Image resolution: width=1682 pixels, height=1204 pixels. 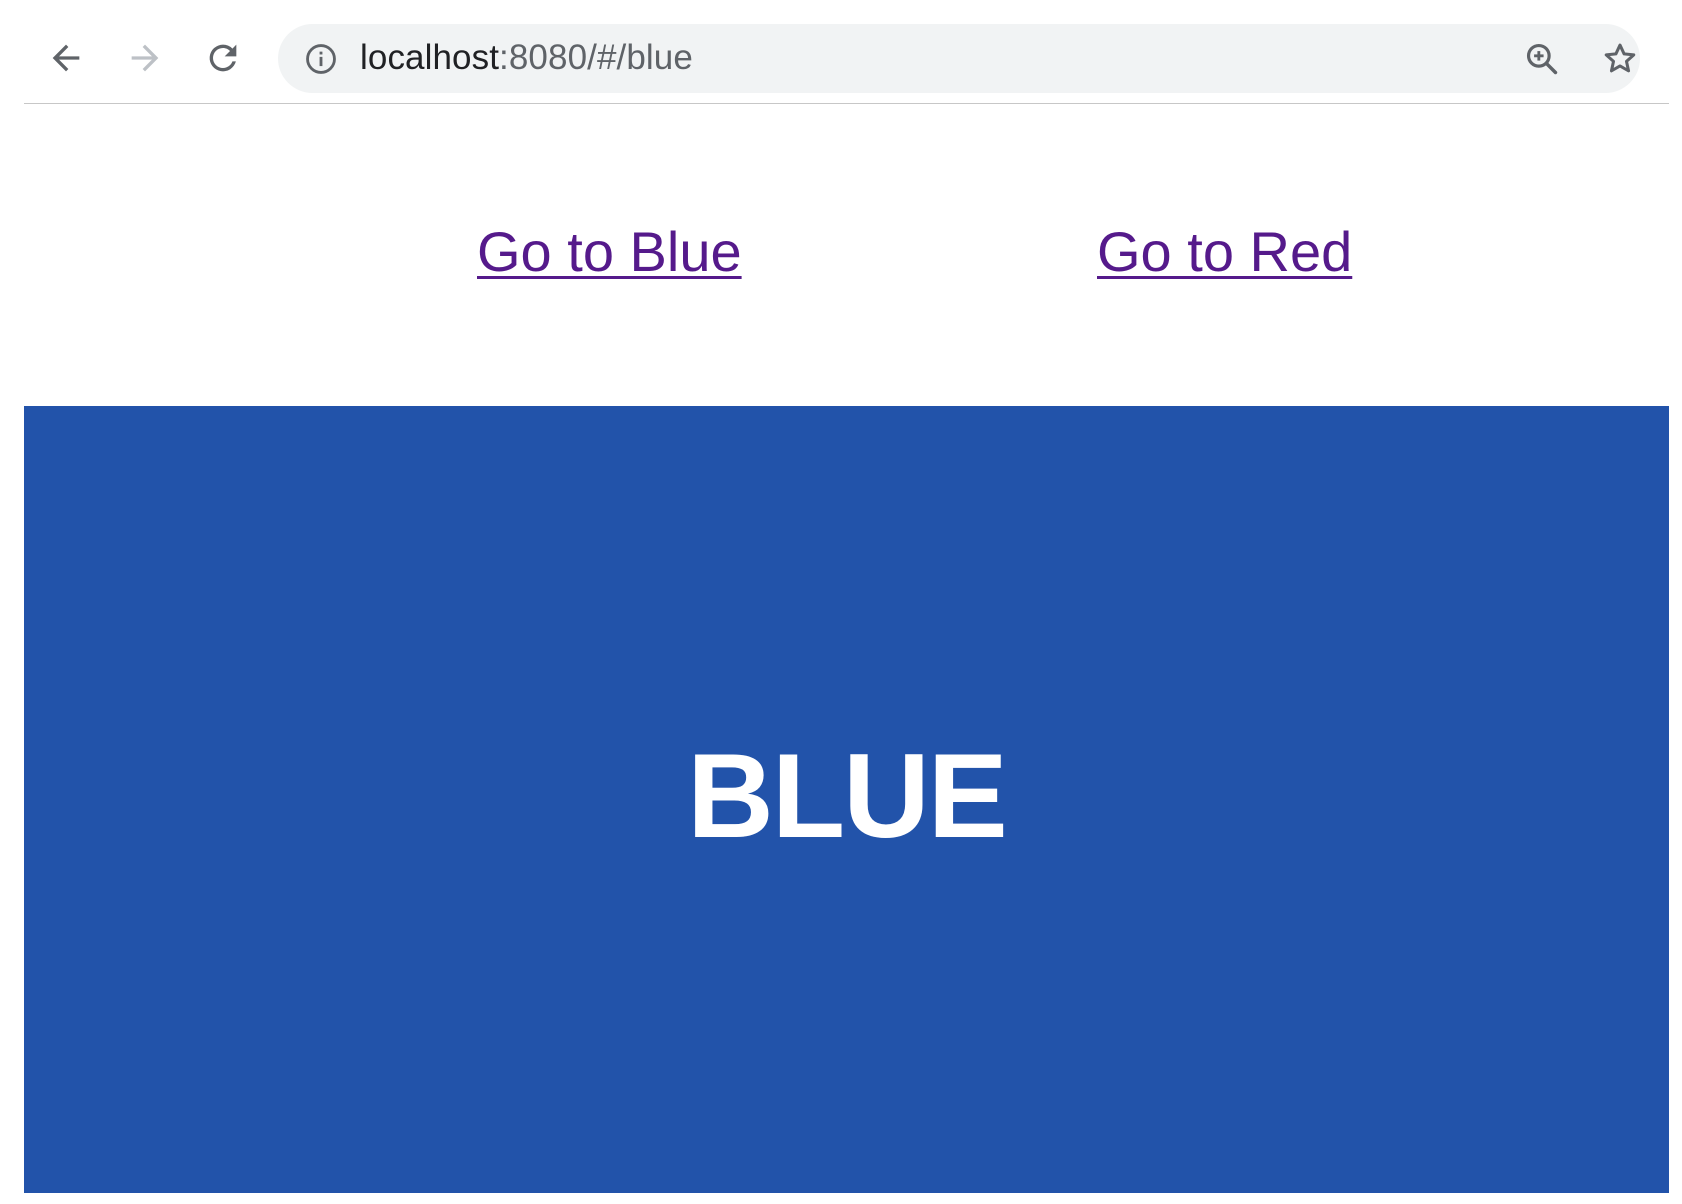 I want to click on forward-button, so click(x=145, y=58).